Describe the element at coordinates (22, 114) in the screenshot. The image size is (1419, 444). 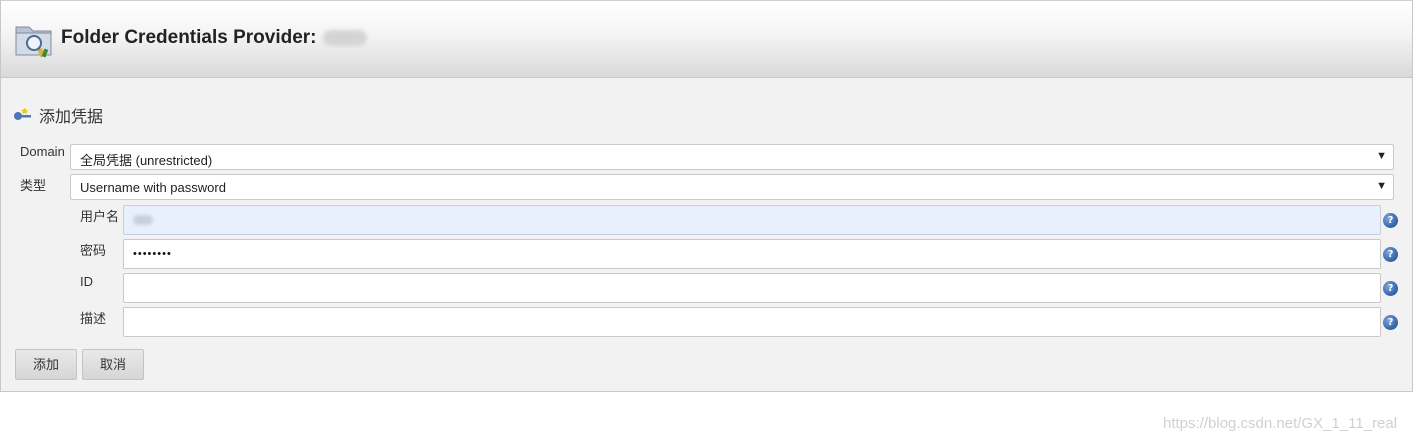
I see `key-icon` at that location.